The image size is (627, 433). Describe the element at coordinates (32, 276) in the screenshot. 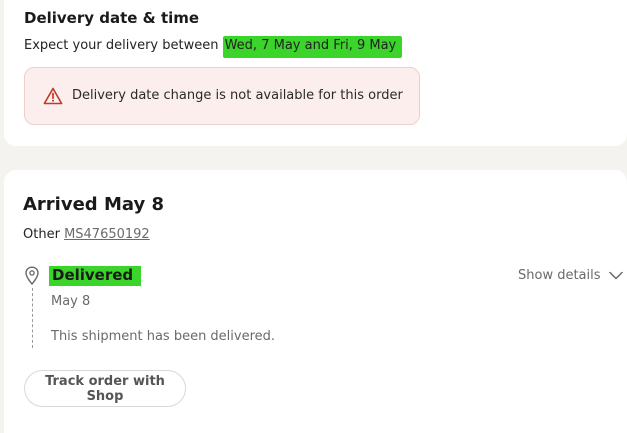

I see `location-pin-icon` at that location.